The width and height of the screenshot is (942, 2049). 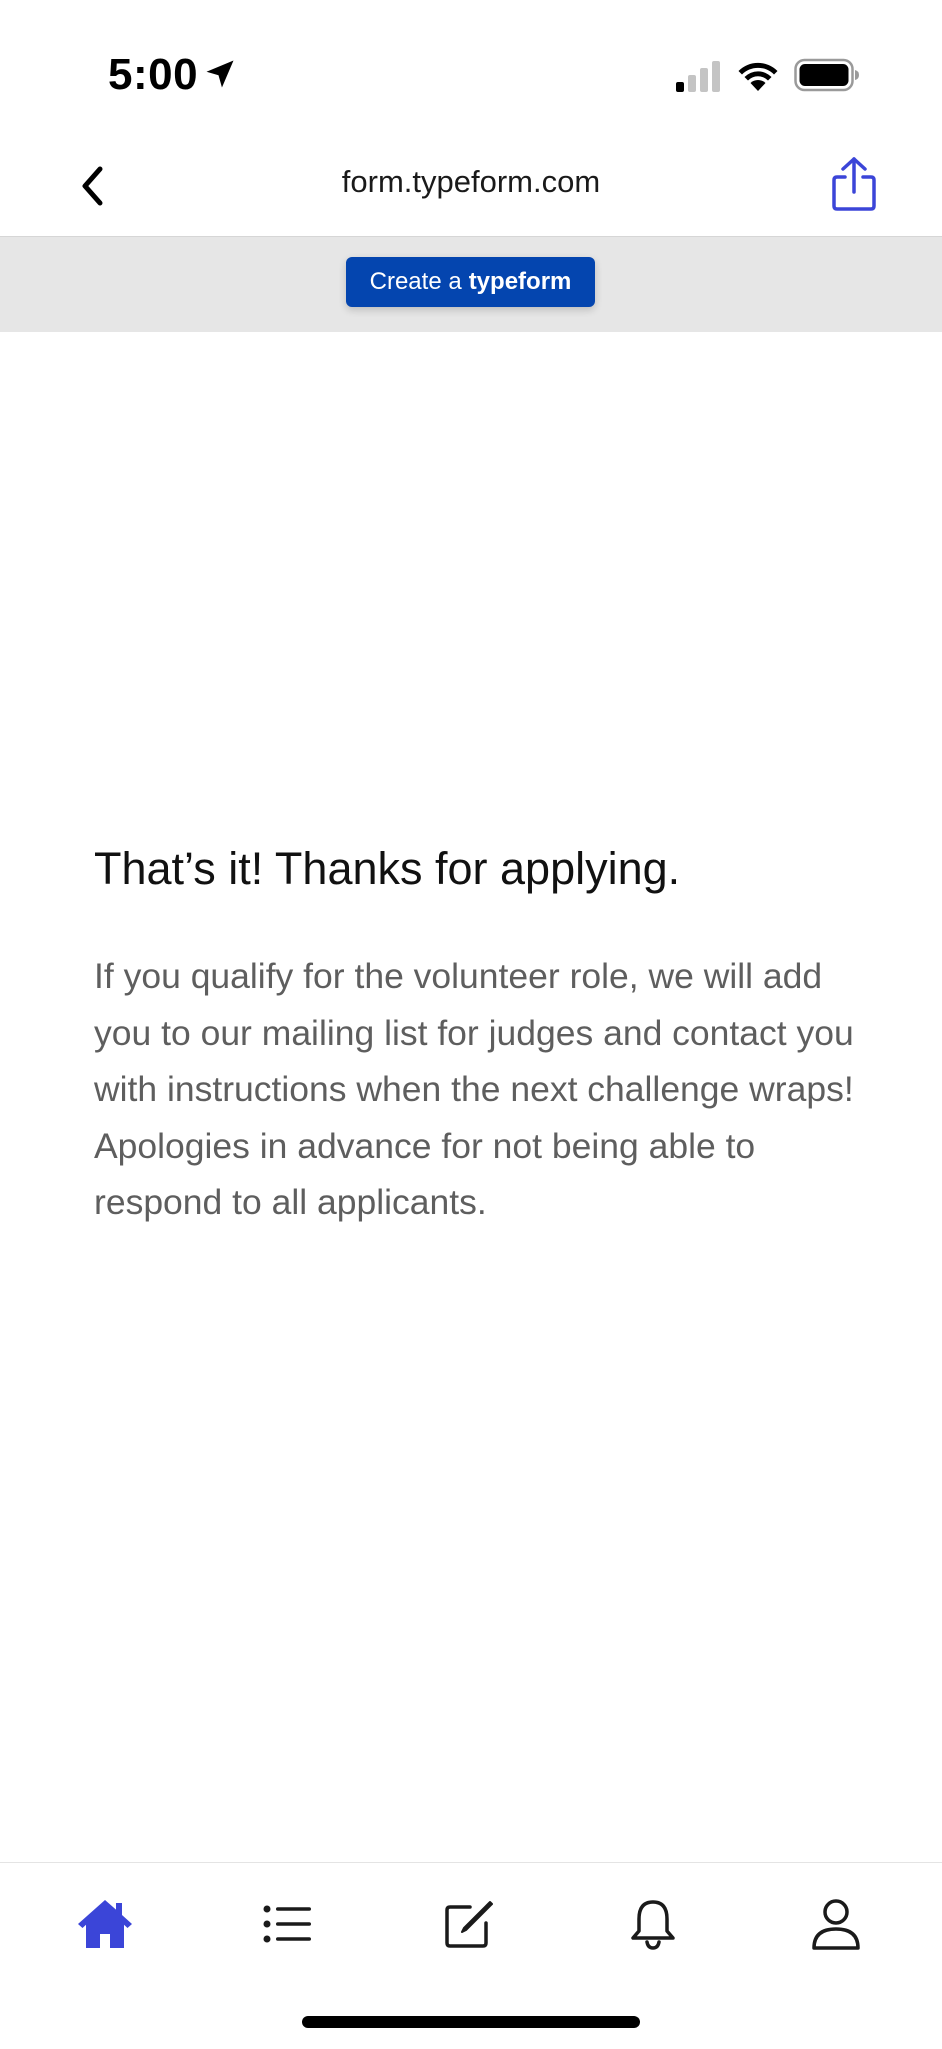 I want to click on browser-header: form.typeform.com, so click(x=471, y=188).